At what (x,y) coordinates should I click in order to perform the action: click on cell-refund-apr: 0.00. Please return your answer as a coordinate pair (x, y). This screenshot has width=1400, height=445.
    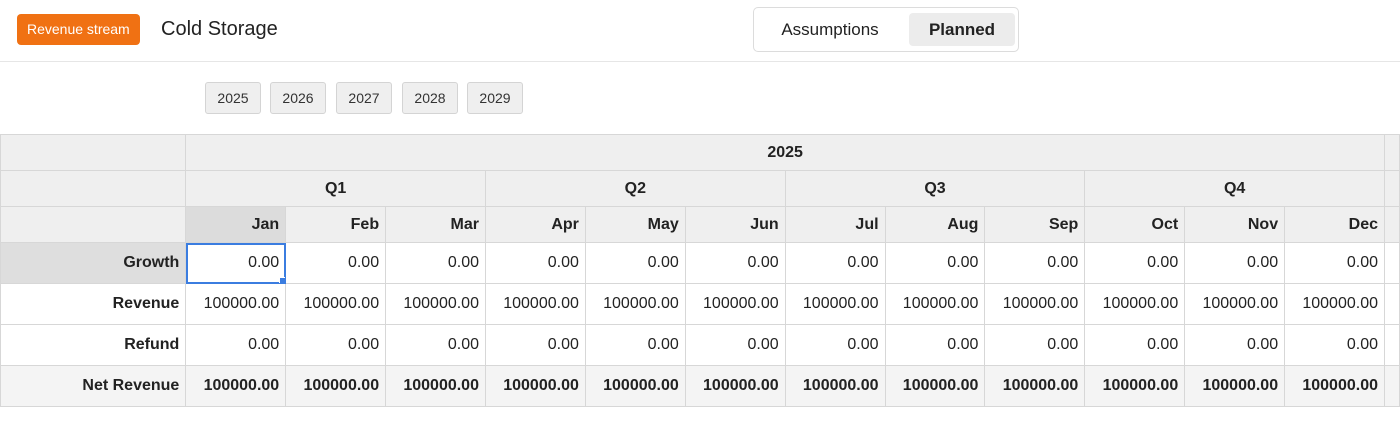
    Looking at the image, I should click on (535, 345).